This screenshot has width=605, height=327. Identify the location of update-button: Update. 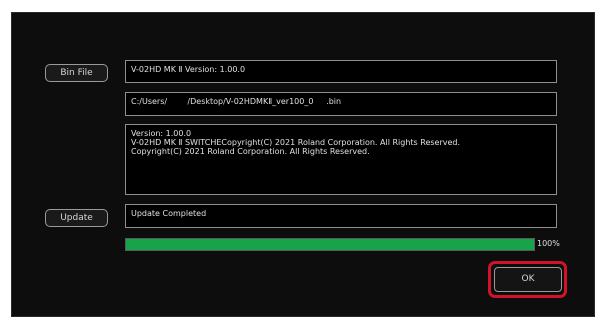
(76, 218).